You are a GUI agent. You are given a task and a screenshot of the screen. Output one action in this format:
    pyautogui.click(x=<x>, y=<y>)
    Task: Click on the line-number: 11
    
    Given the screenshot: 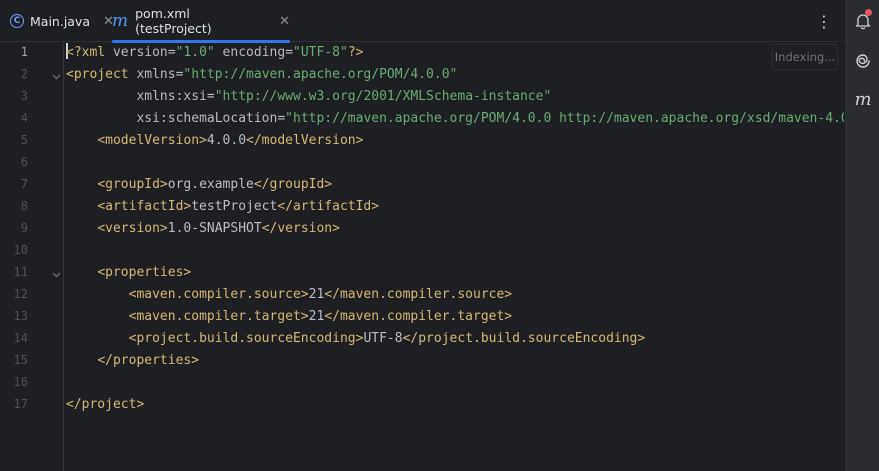 What is the action you would take?
    pyautogui.click(x=20, y=272)
    